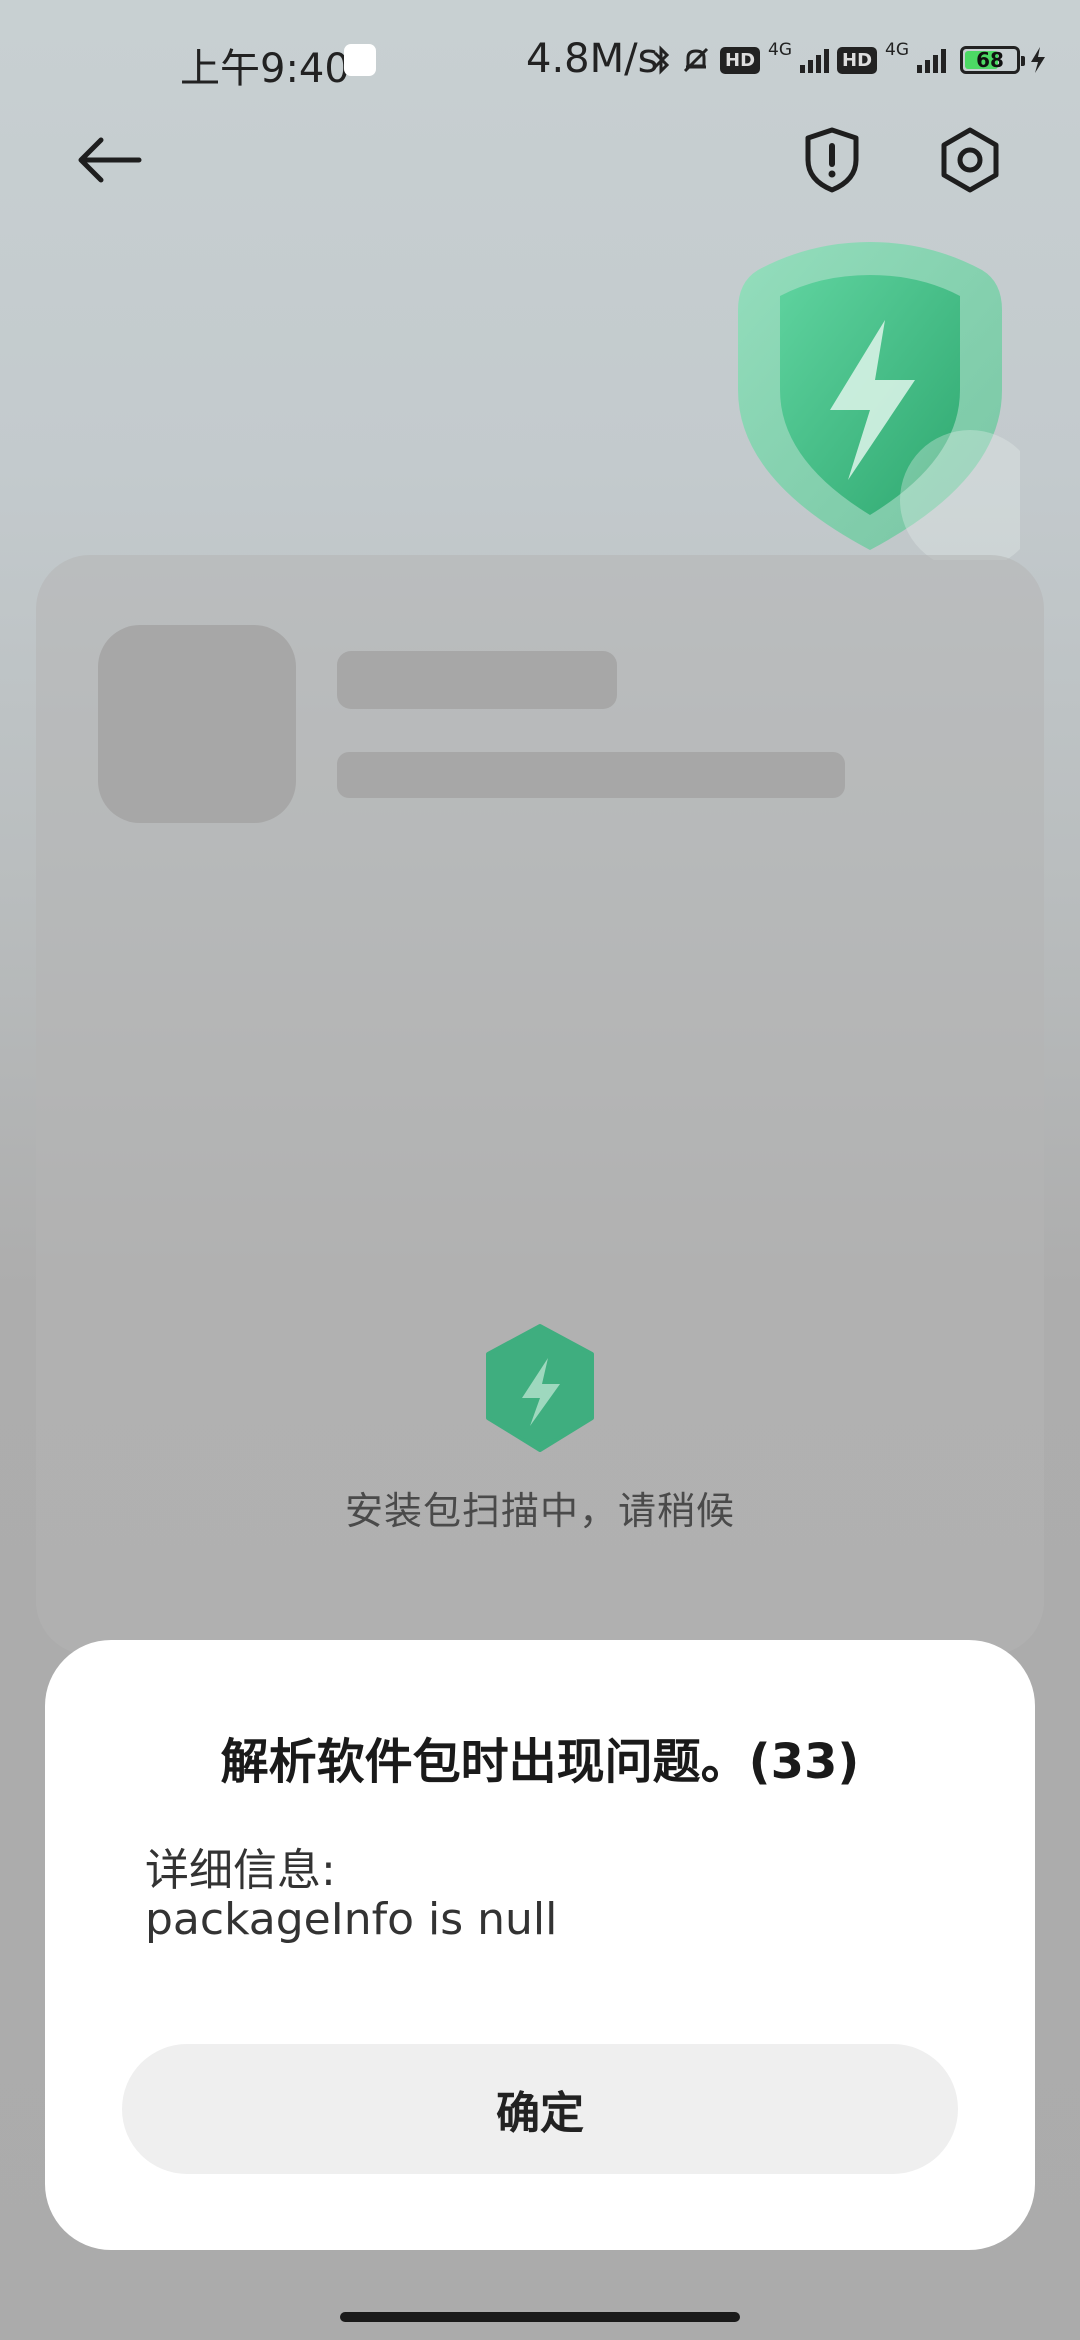 The width and height of the screenshot is (1080, 2340). I want to click on dialog-title: 解析软件包时出现问题。(33), so click(540, 1762).